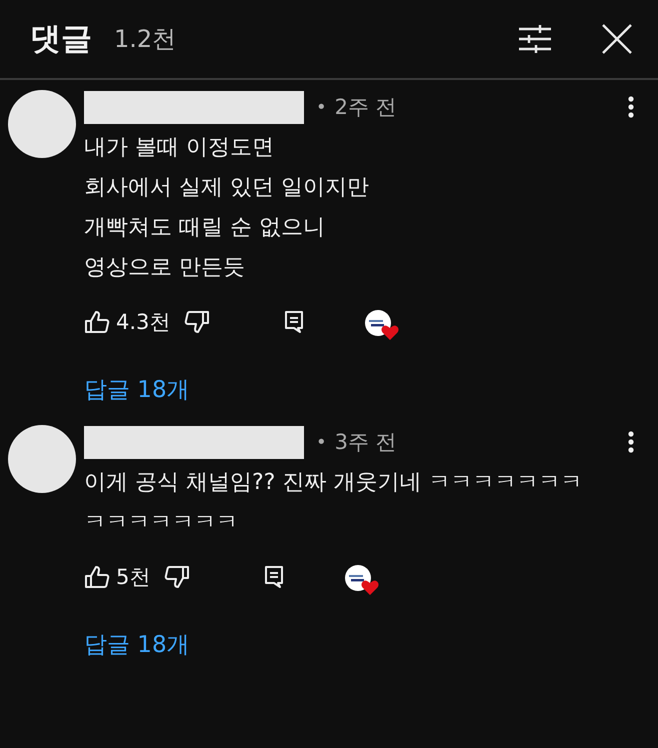  Describe the element at coordinates (165, 268) in the screenshot. I see `comment-text-line: 영상으로 만든듯` at that location.